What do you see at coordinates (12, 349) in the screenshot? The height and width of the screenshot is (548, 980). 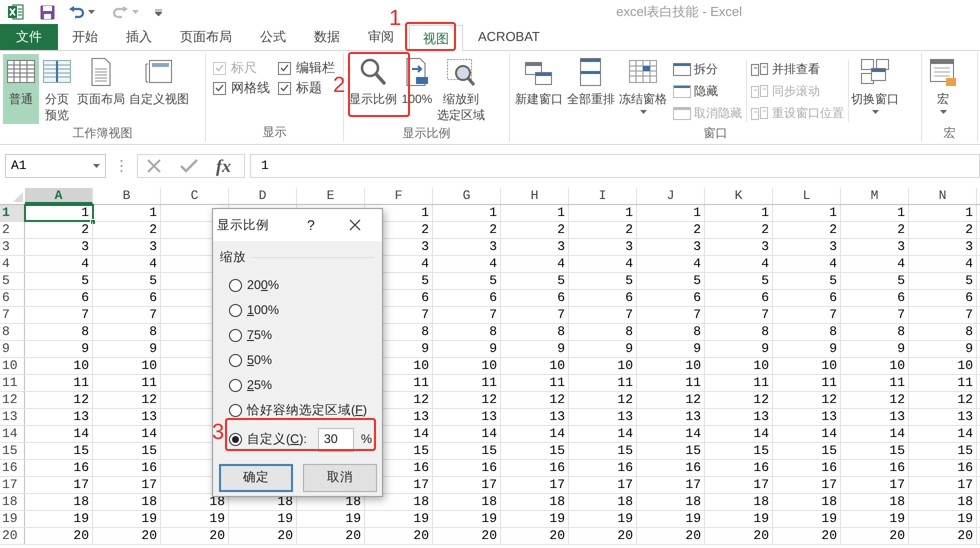 I see `row-header: 9` at bounding box center [12, 349].